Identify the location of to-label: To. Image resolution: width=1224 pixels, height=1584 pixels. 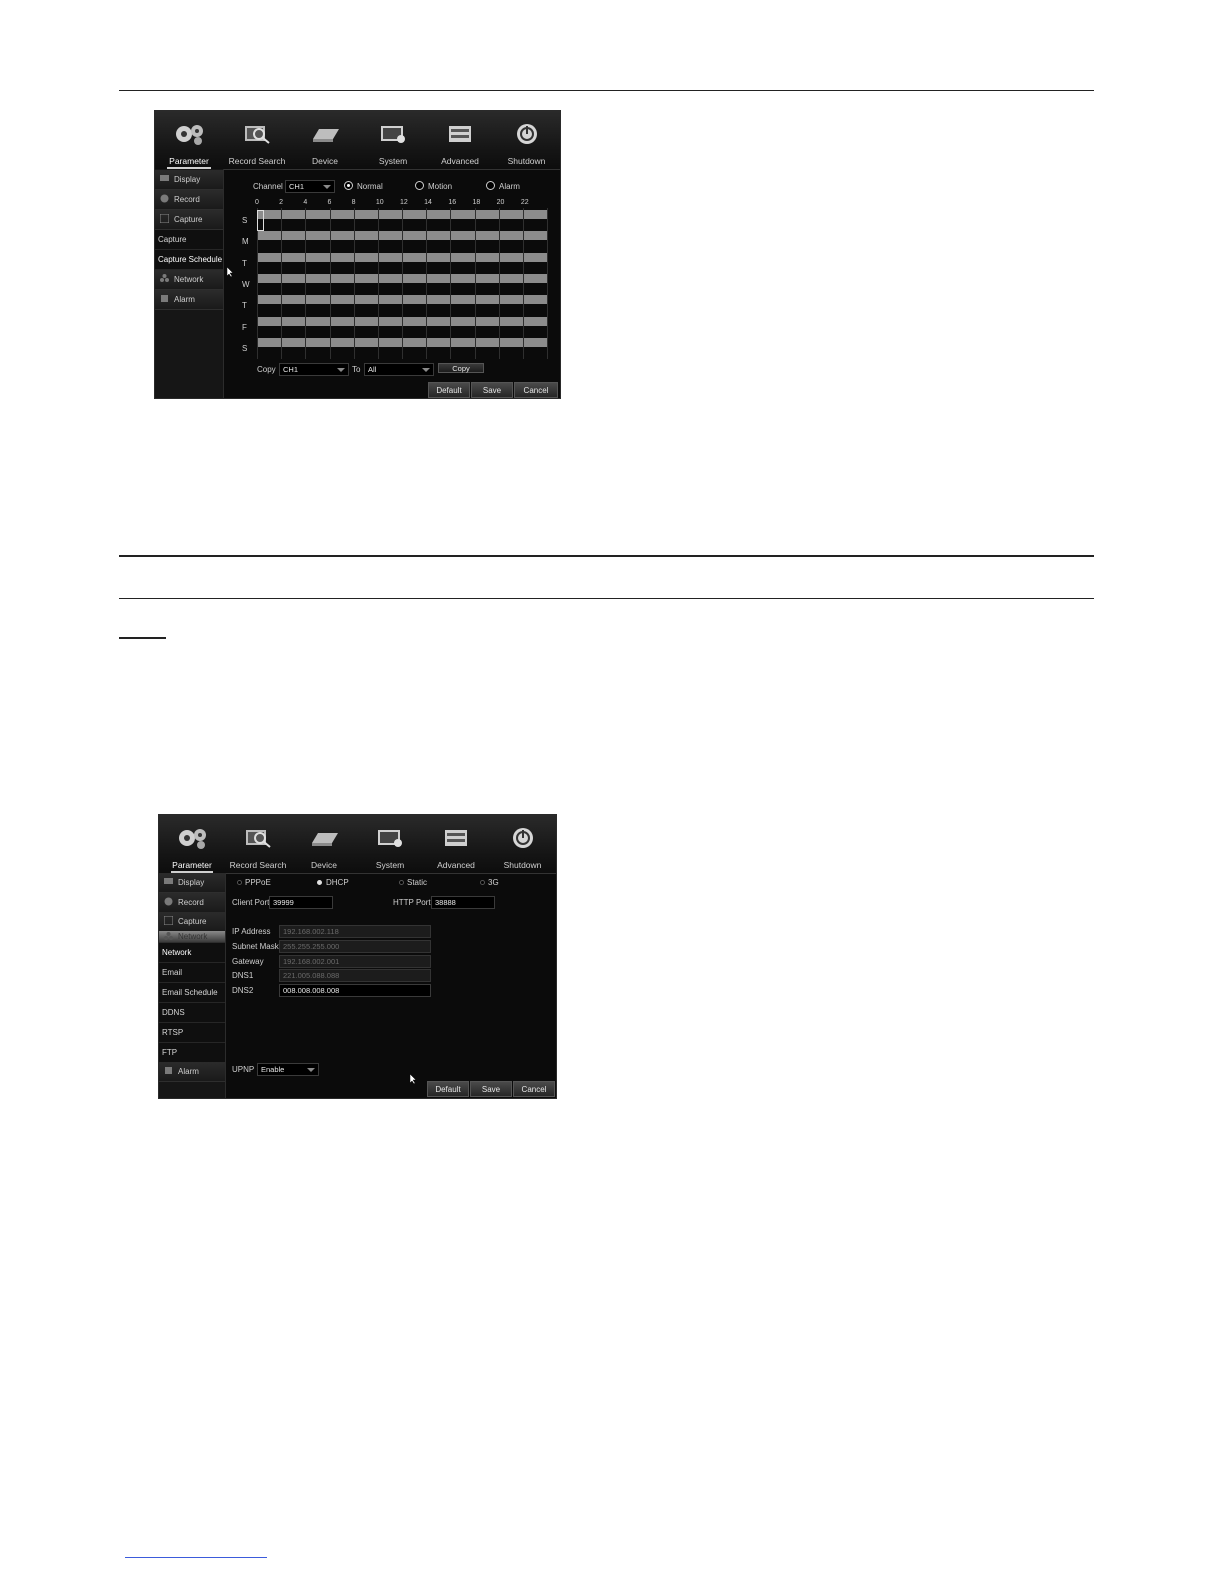
(356, 369).